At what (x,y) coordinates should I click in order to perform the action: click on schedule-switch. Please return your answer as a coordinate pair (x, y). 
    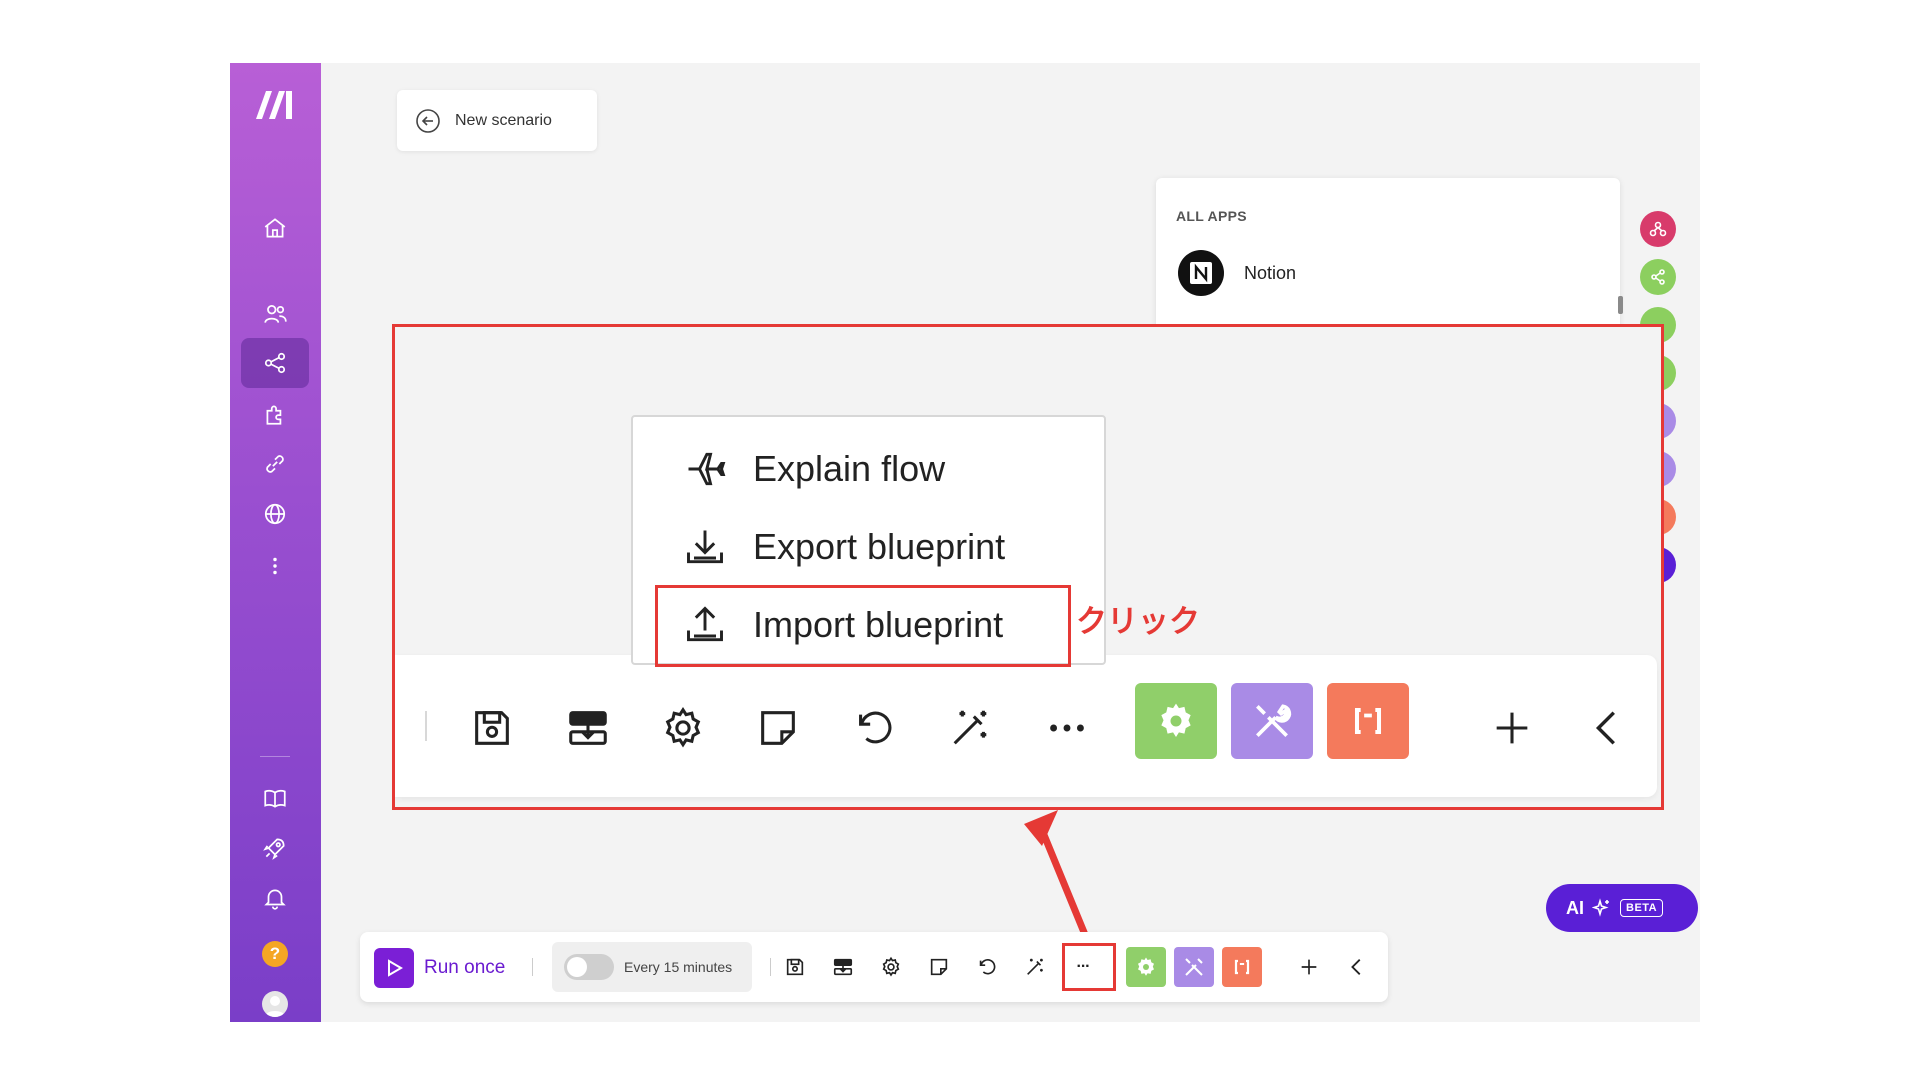
    Looking at the image, I should click on (589, 967).